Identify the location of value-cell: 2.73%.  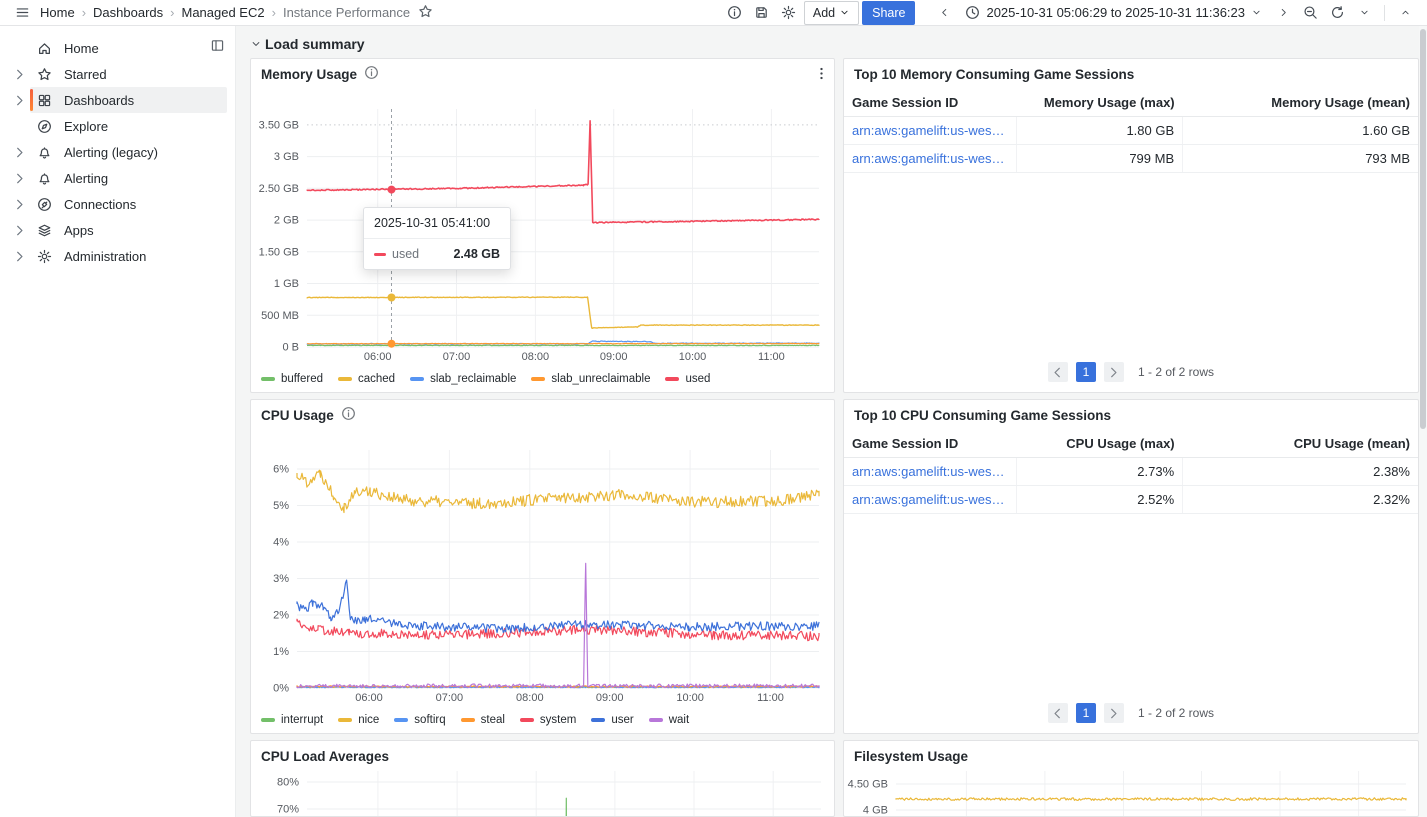
(1099, 471).